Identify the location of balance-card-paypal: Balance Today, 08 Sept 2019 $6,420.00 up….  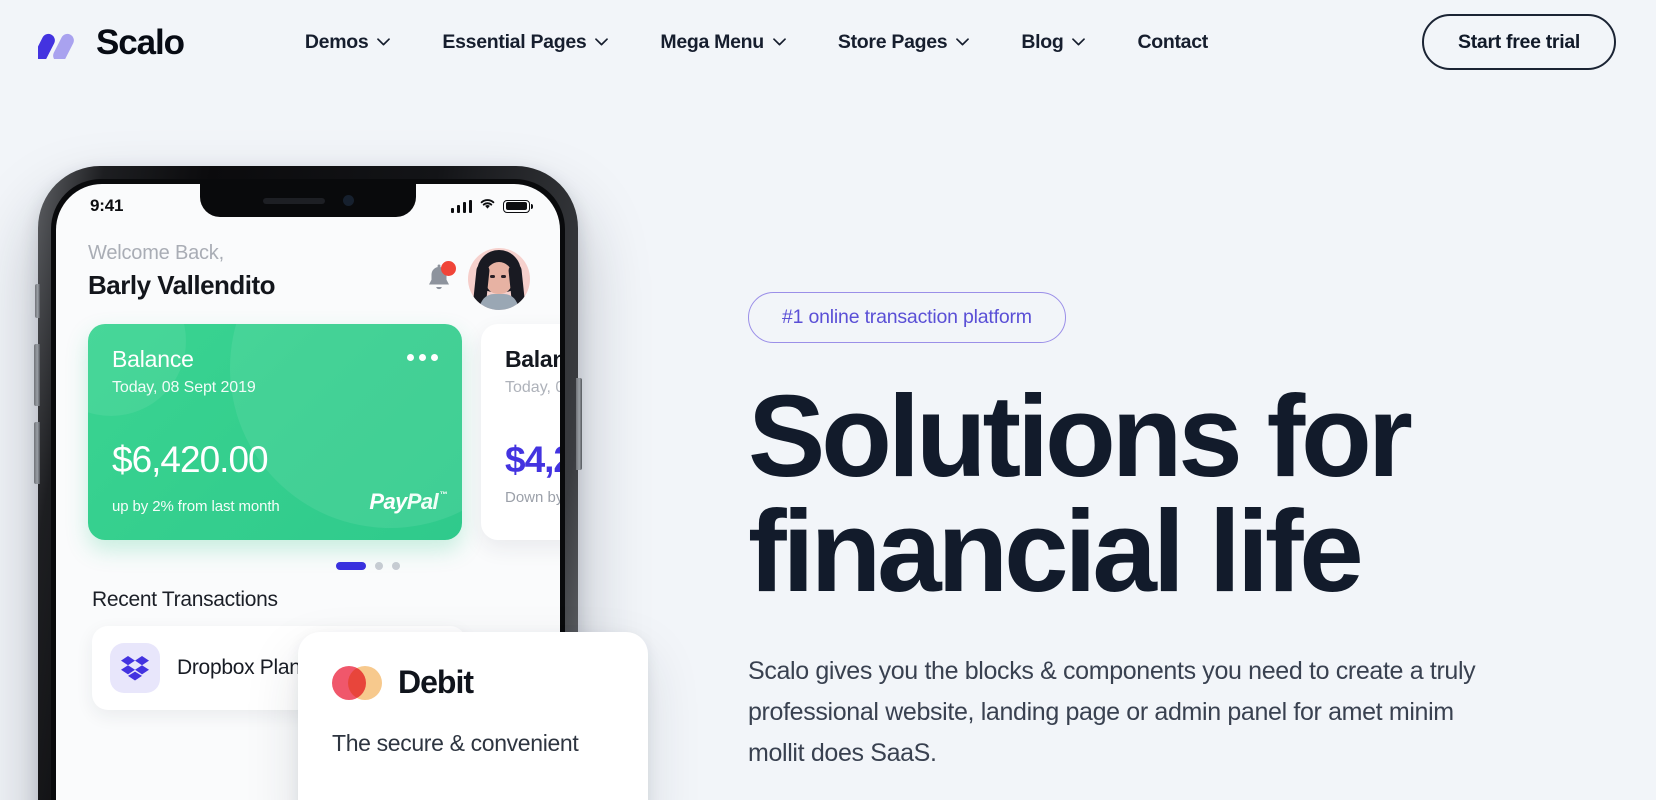
(275, 432).